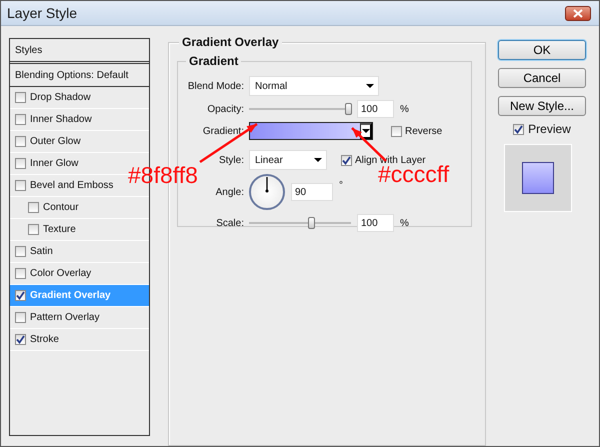  What do you see at coordinates (230, 42) in the screenshot?
I see `group-title: Gradient Overlay` at bounding box center [230, 42].